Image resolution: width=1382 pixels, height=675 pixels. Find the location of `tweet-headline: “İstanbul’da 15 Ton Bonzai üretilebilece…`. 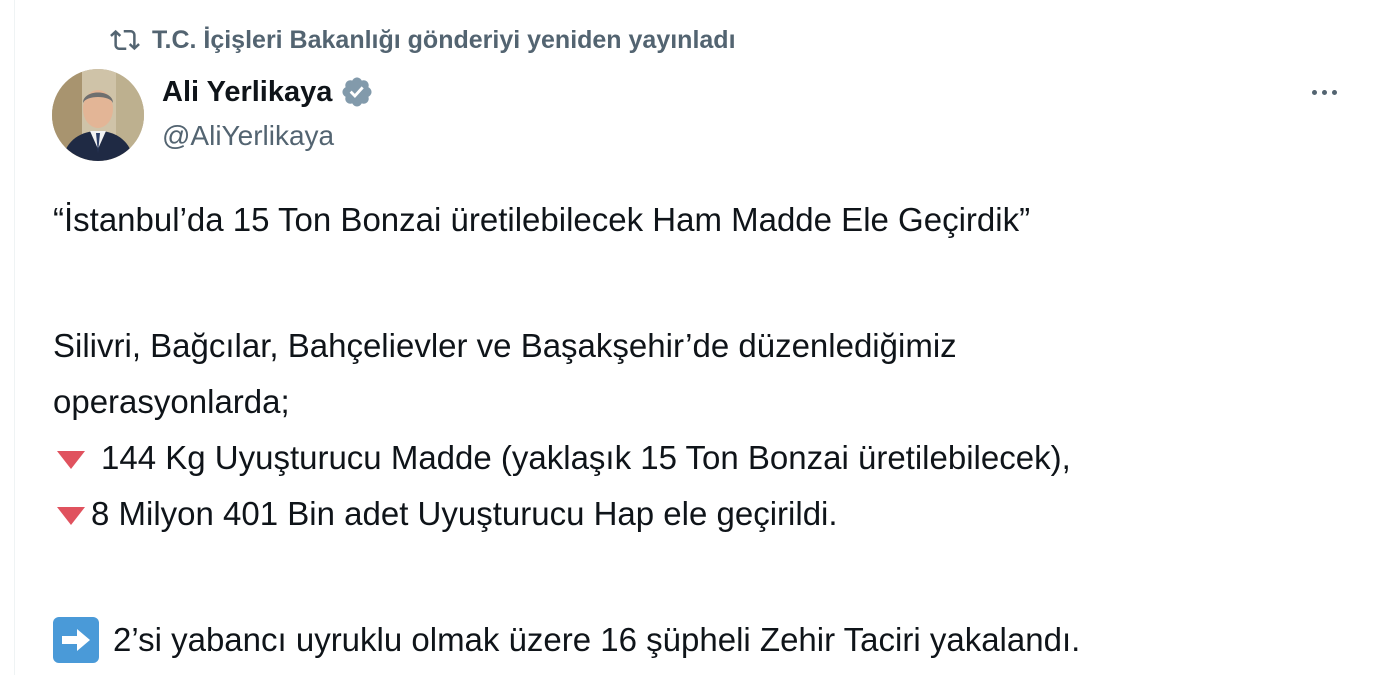

tweet-headline: “İstanbul’da 15 Ton Bonzai üretilebilece… is located at coordinates (542, 219).